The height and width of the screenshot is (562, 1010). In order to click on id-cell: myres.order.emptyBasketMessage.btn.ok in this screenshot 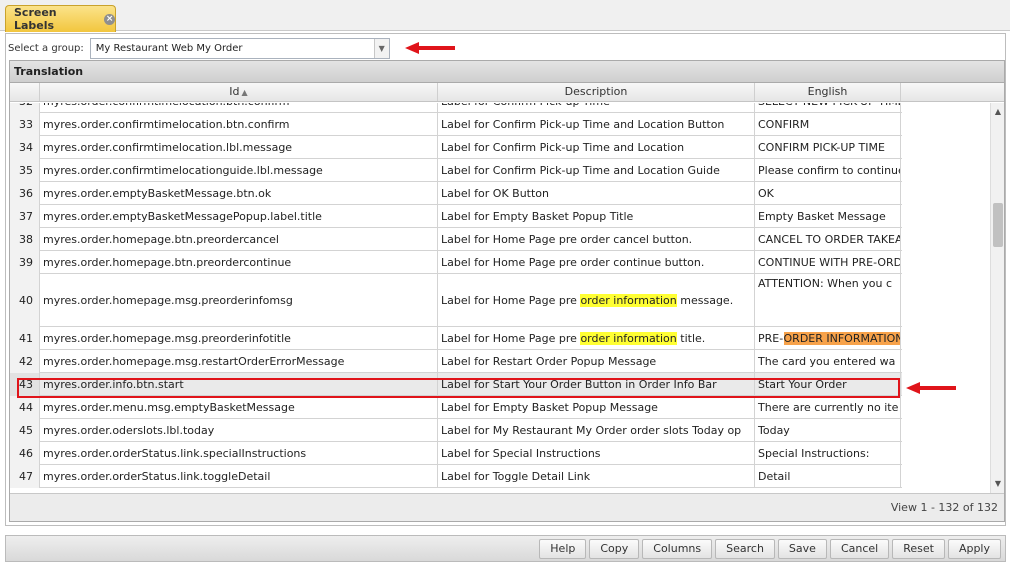, I will do `click(239, 193)`.